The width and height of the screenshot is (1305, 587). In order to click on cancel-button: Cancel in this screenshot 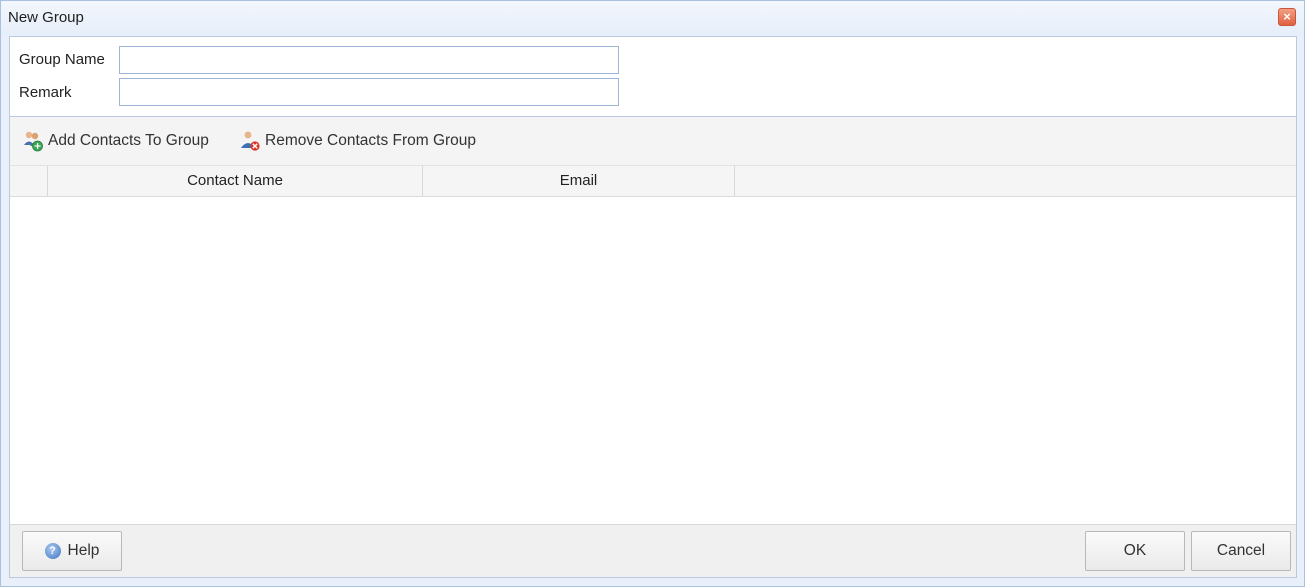, I will do `click(1241, 551)`.